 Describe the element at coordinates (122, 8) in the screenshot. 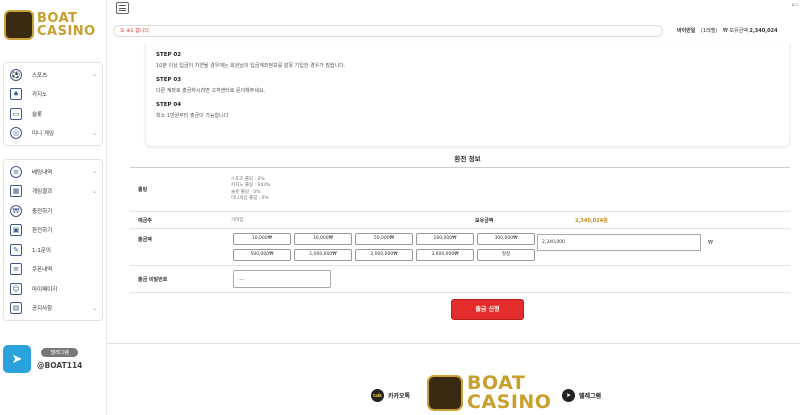

I see `hamburger-menu-icon` at that location.